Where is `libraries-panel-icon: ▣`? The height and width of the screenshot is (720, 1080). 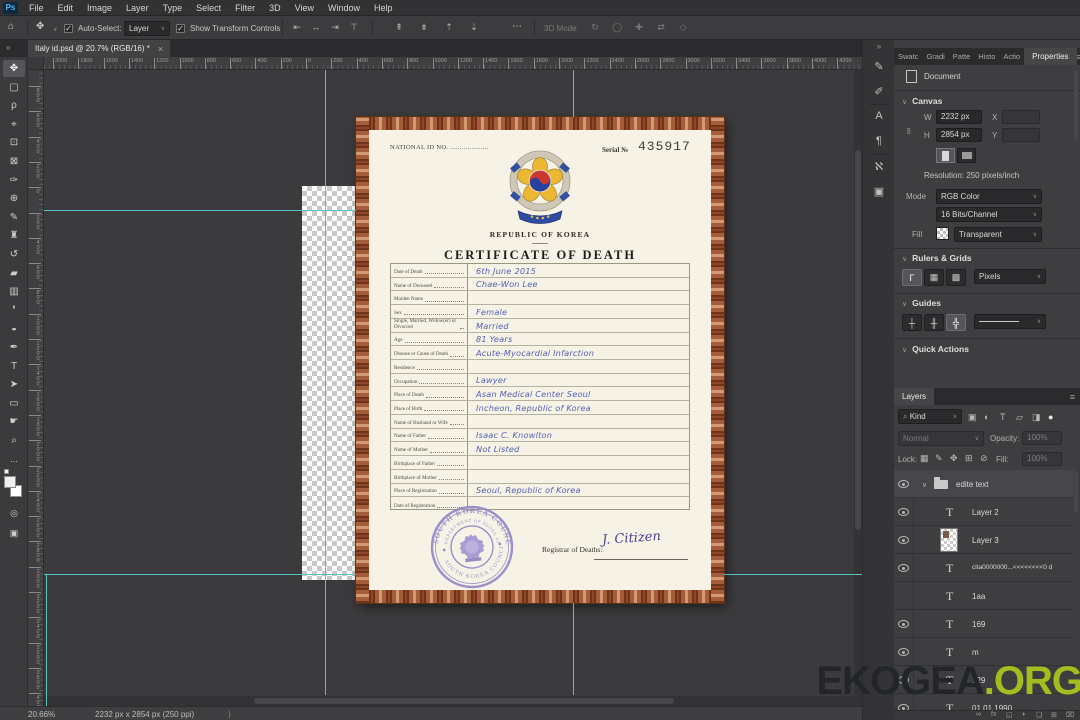 libraries-panel-icon: ▣ is located at coordinates (879, 191).